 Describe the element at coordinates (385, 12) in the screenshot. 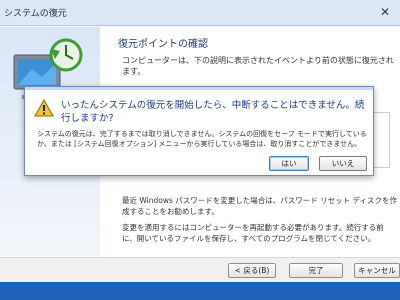

I see `close-icon: ✕` at that location.